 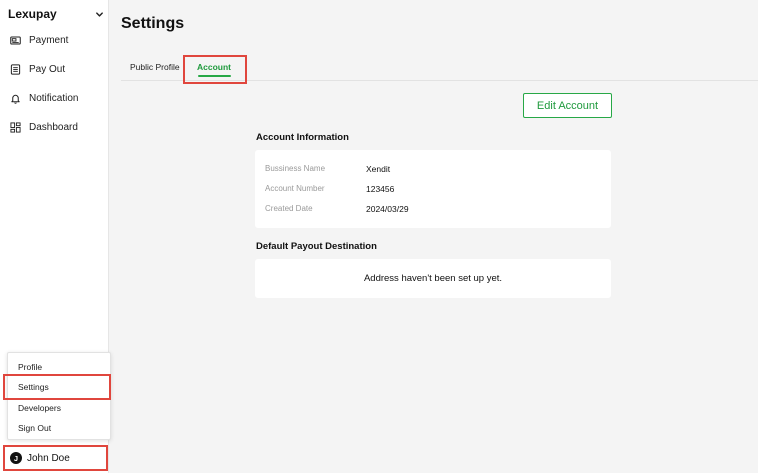 I want to click on sidebar-item-label: Payment, so click(x=49, y=40).